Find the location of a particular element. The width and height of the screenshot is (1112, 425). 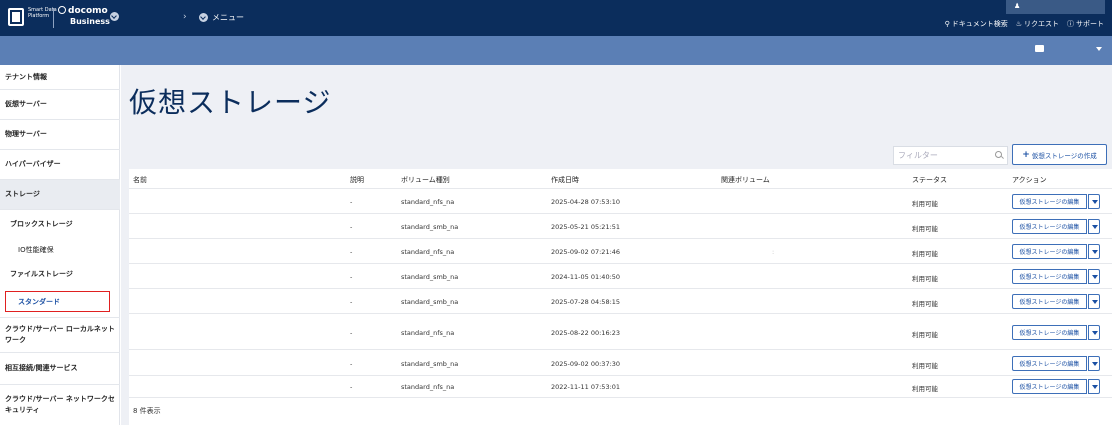

docomo-logo: docomo is located at coordinates (83, 11).